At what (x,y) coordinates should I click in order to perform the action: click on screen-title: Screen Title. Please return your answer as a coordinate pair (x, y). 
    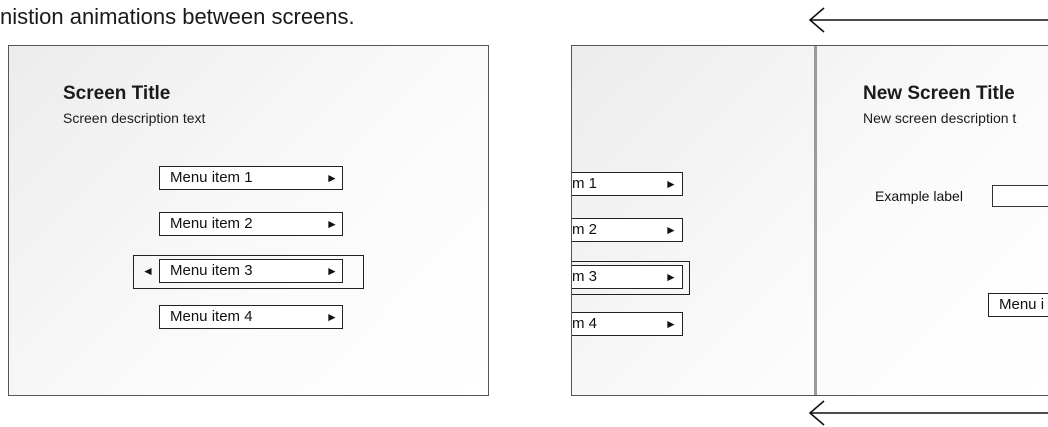
    Looking at the image, I should click on (117, 93).